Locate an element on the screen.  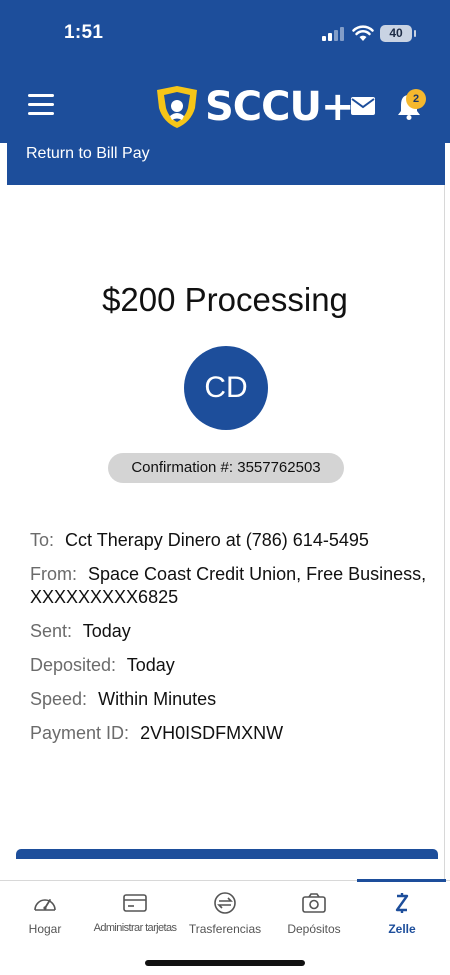
status-bar: 1:51 40 is located at coordinates (225, 34).